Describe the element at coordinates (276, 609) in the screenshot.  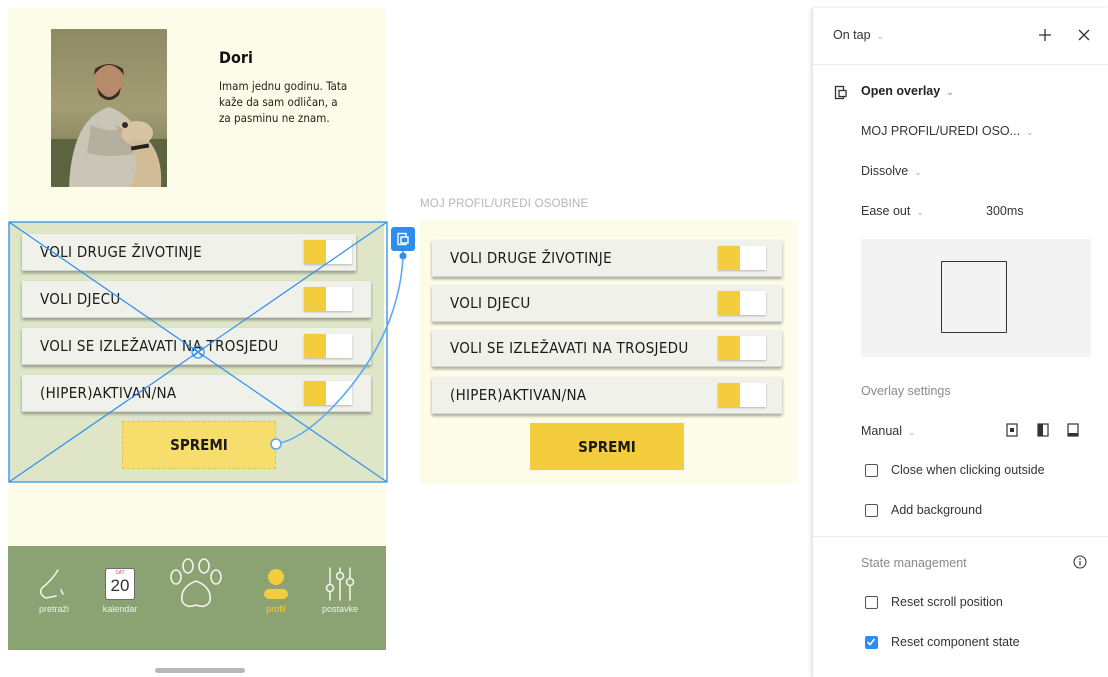
I see `nav-label: profil` at that location.